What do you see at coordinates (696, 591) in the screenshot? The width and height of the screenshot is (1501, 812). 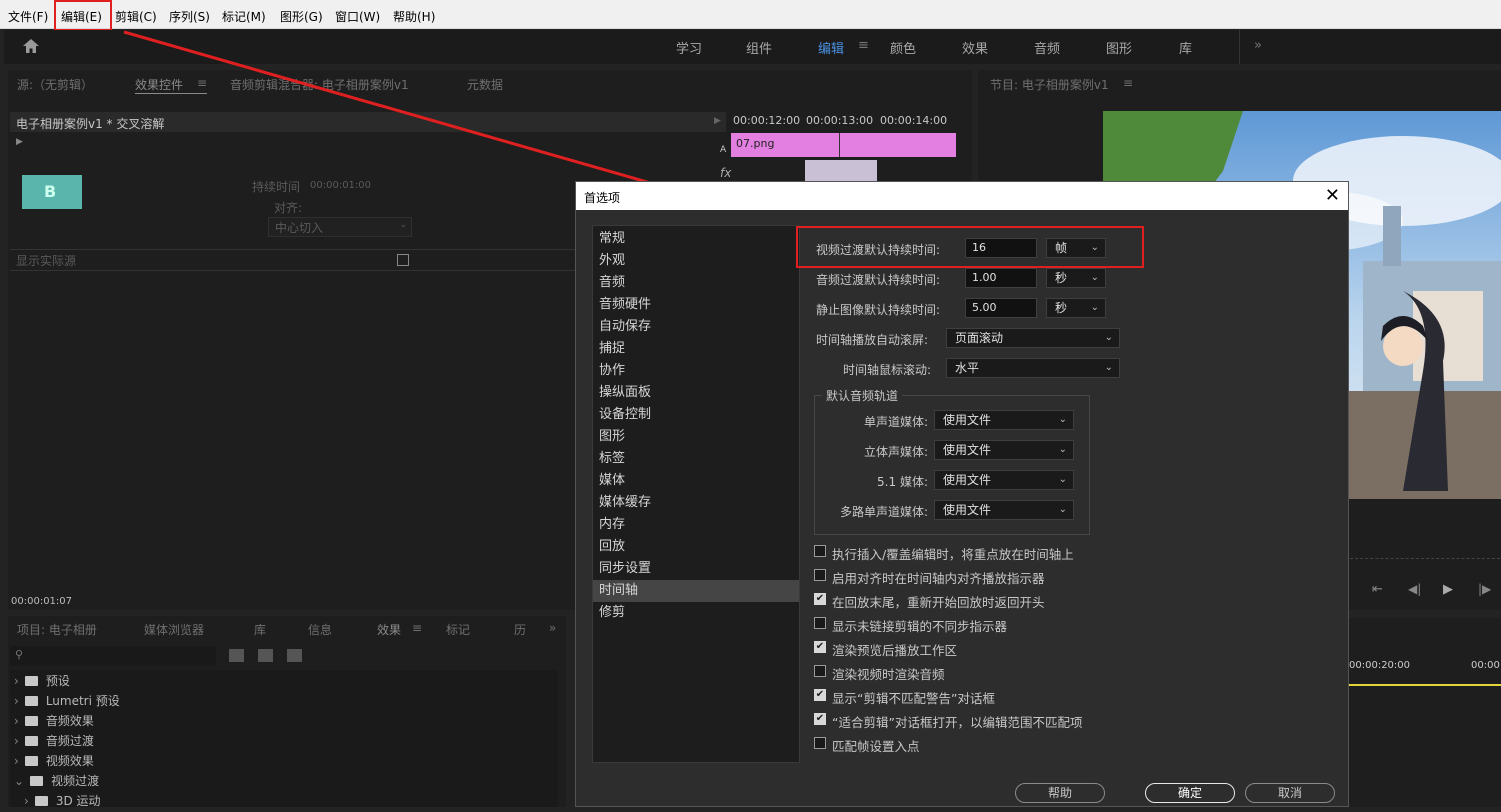 I see `category-timeline: 时间轴` at bounding box center [696, 591].